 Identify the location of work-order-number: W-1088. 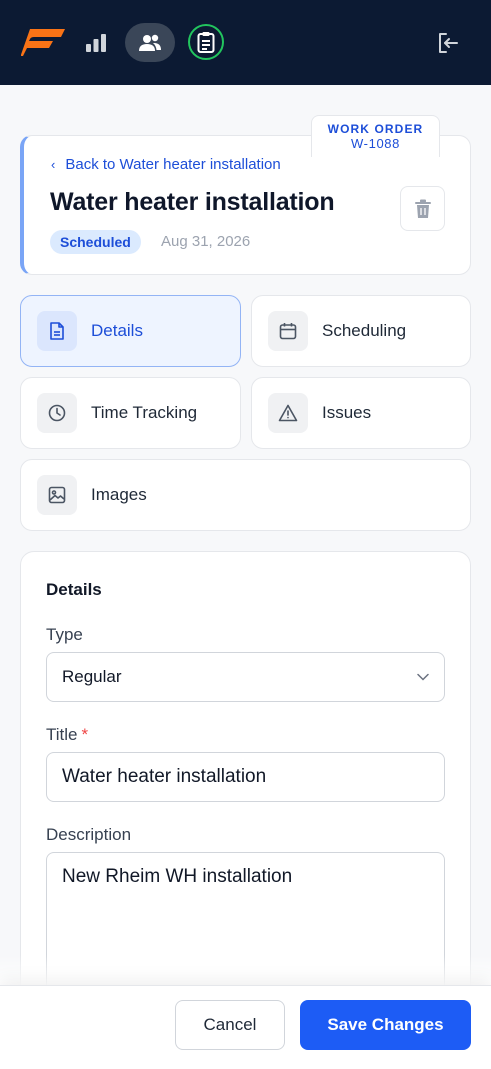
(375, 143).